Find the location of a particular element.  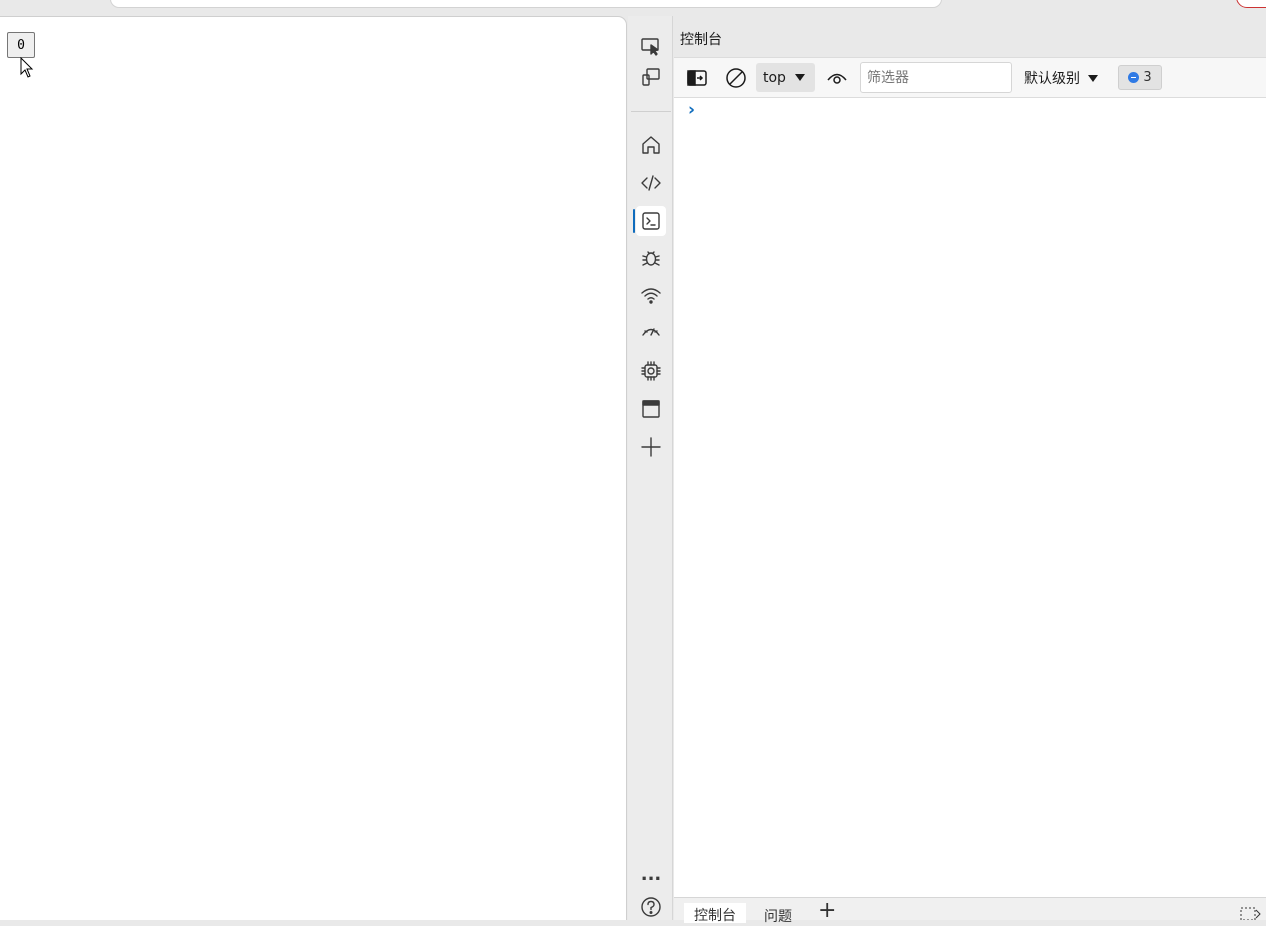

clear-circle-icon is located at coordinates (736, 78).